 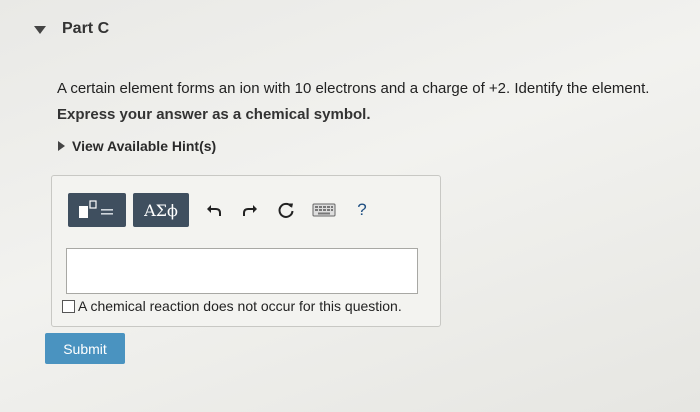 I want to click on no-reaction-checkbox, so click(x=68, y=306).